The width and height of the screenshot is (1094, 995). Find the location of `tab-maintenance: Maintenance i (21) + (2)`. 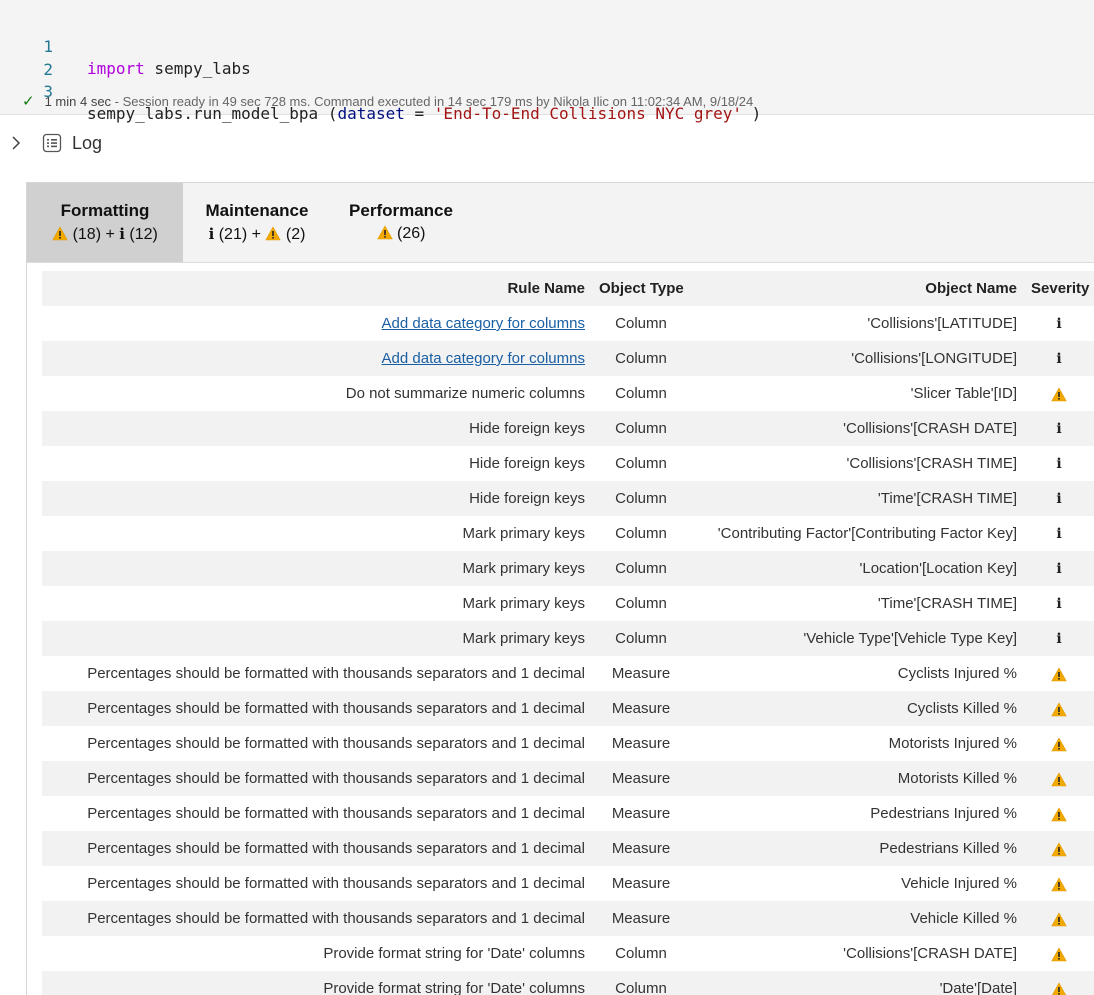

tab-maintenance: Maintenance i (21) + (2) is located at coordinates (257, 222).